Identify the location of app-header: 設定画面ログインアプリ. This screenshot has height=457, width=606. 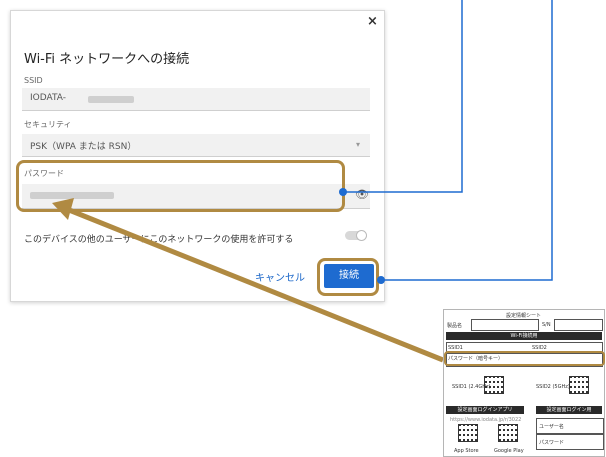
(485, 410).